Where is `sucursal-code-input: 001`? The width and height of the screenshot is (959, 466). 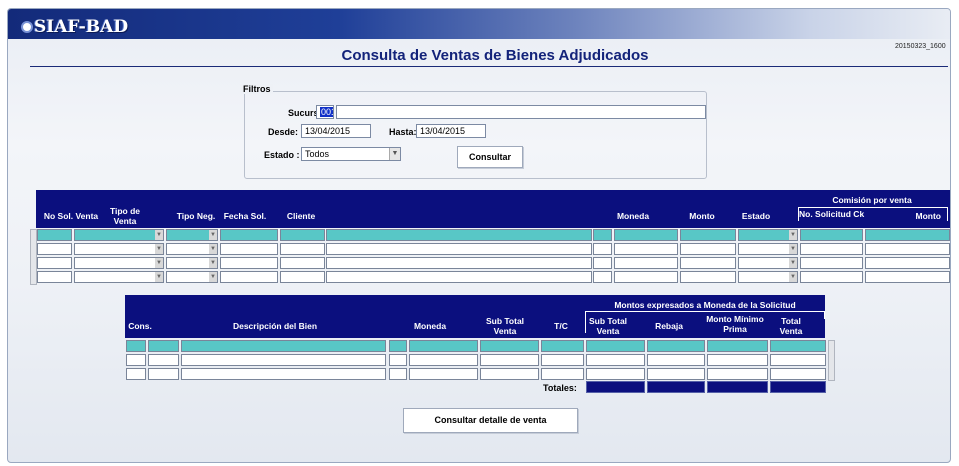 sucursal-code-input: 001 is located at coordinates (325, 112).